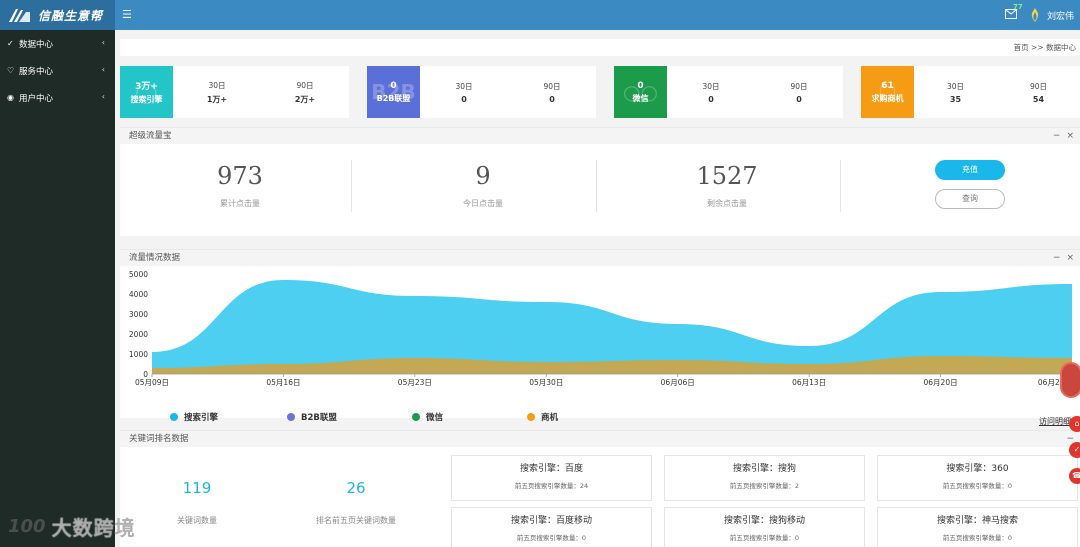 This screenshot has height=547, width=1080. Describe the element at coordinates (11, 70) in the screenshot. I see `heart-icon: ♡` at that location.